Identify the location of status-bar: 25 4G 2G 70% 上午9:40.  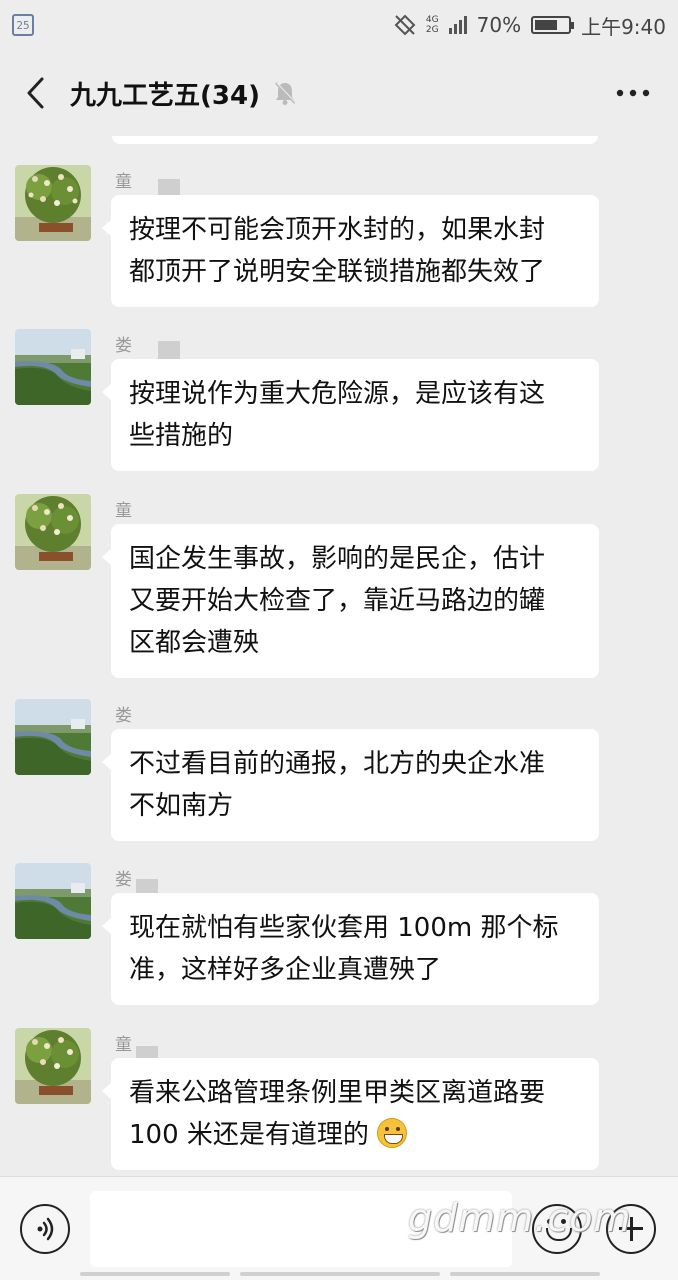
(339, 25).